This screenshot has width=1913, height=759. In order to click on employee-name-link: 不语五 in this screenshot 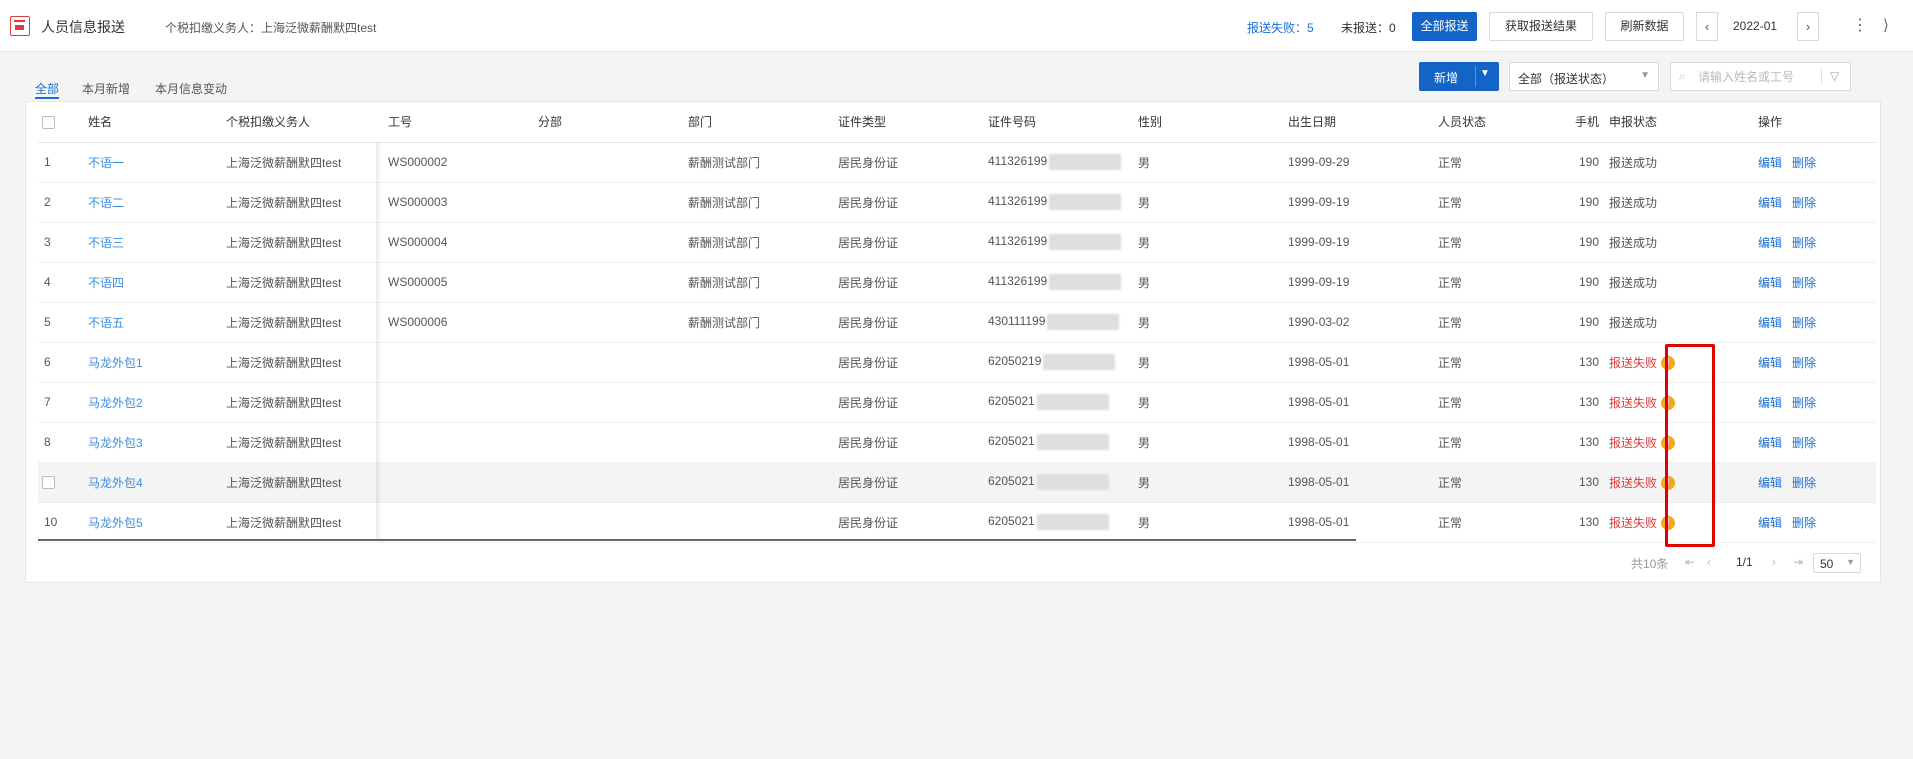, I will do `click(106, 323)`.